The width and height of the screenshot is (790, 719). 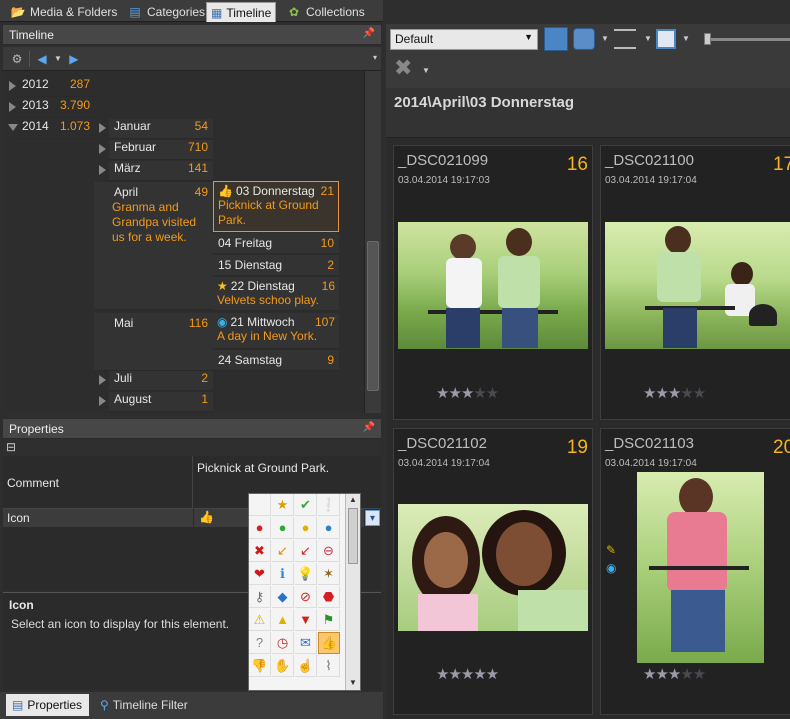 I want to click on none-icon, so click(x=260, y=505).